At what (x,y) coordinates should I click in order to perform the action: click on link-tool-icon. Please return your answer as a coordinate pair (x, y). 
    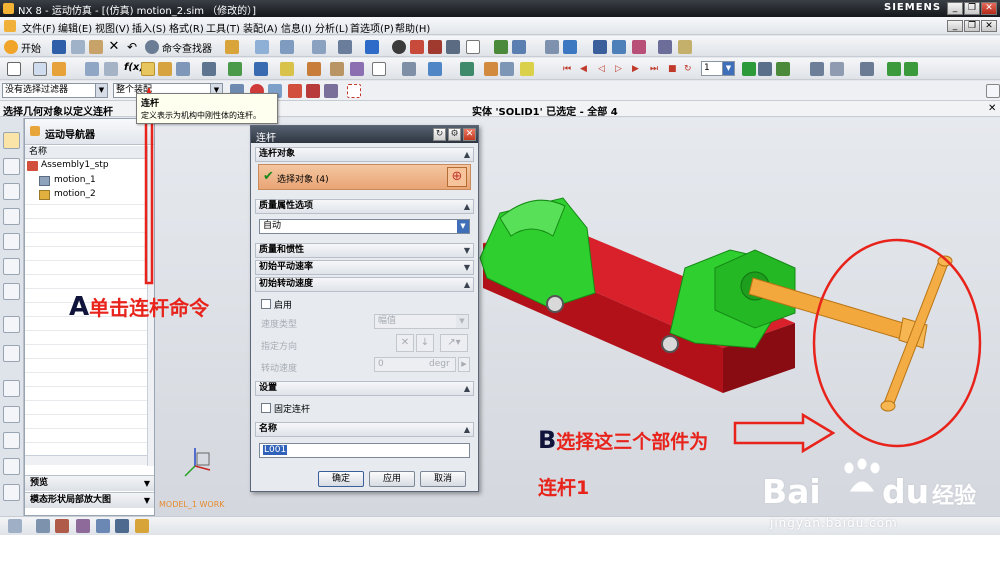
    Looking at the image, I should click on (148, 69).